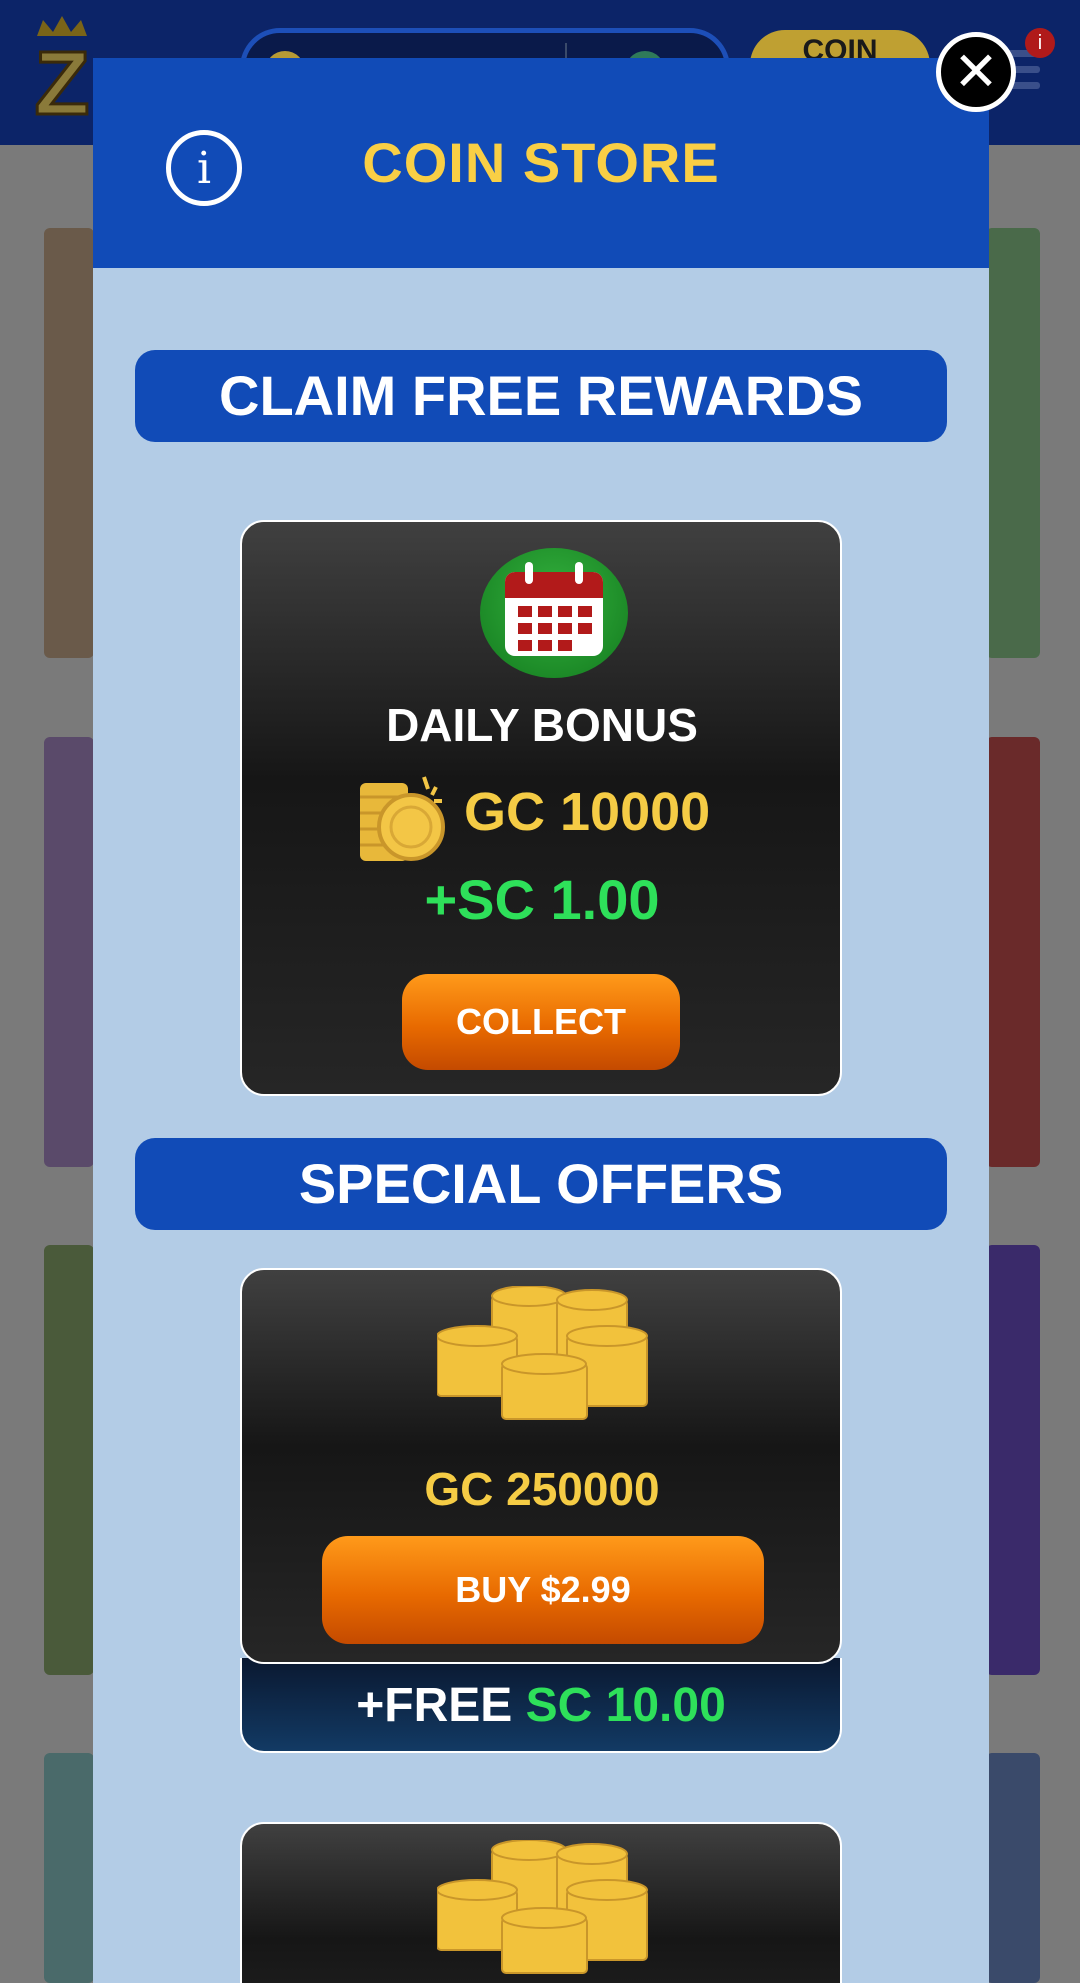 The width and height of the screenshot is (1080, 1983). What do you see at coordinates (625, 1705) in the screenshot?
I see `bonus-sc-amount: SC 10.00` at bounding box center [625, 1705].